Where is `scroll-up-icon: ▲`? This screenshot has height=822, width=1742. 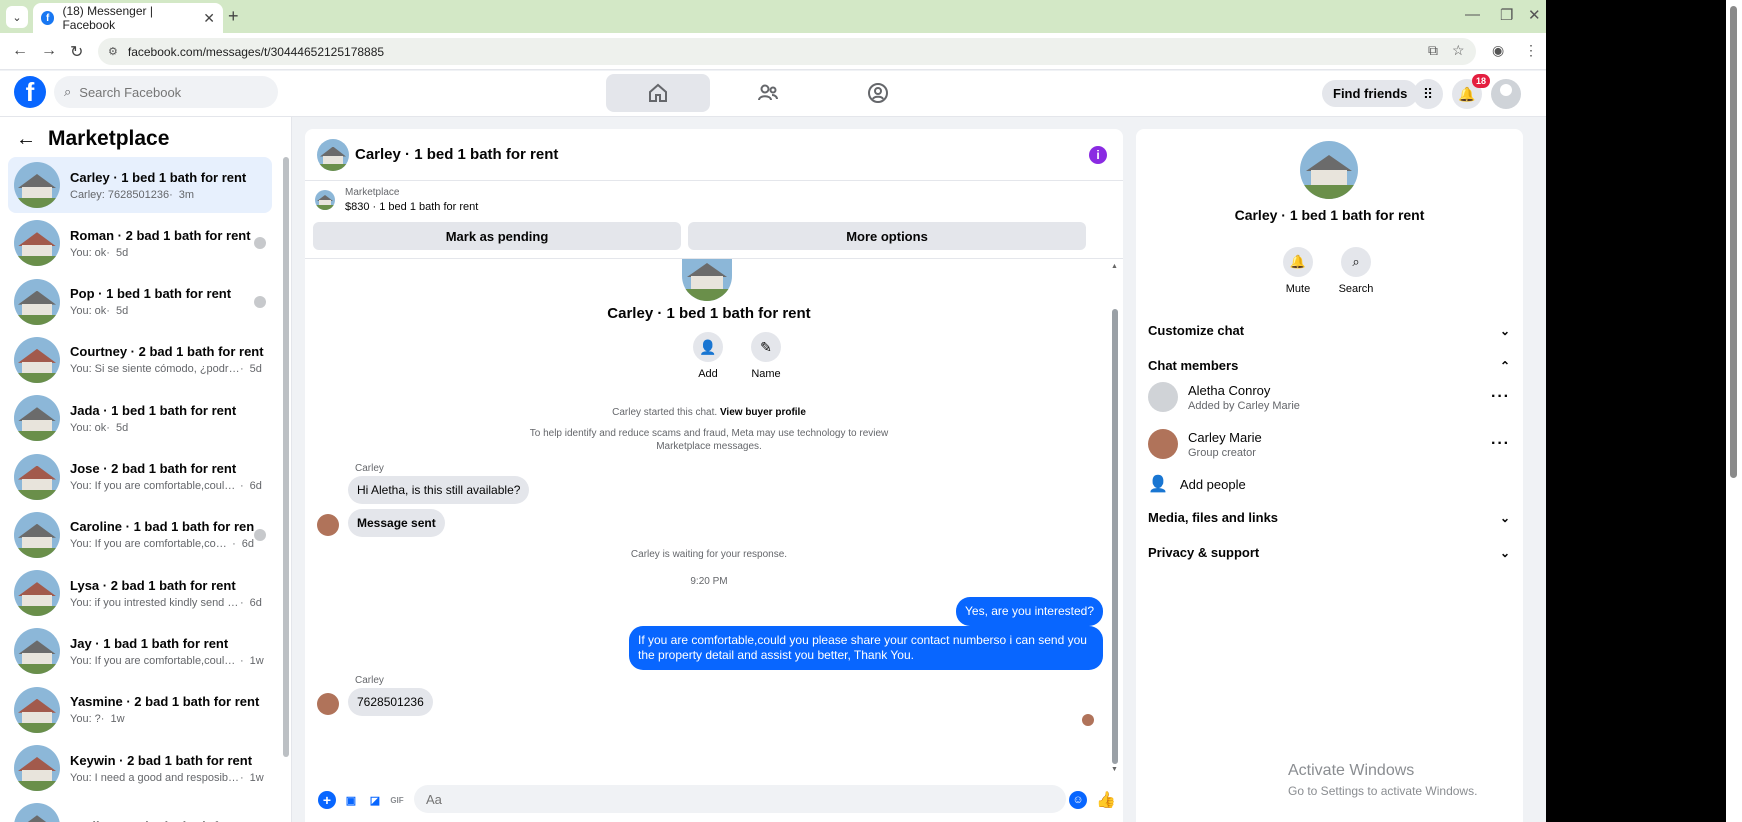 scroll-up-icon: ▲ is located at coordinates (1114, 266).